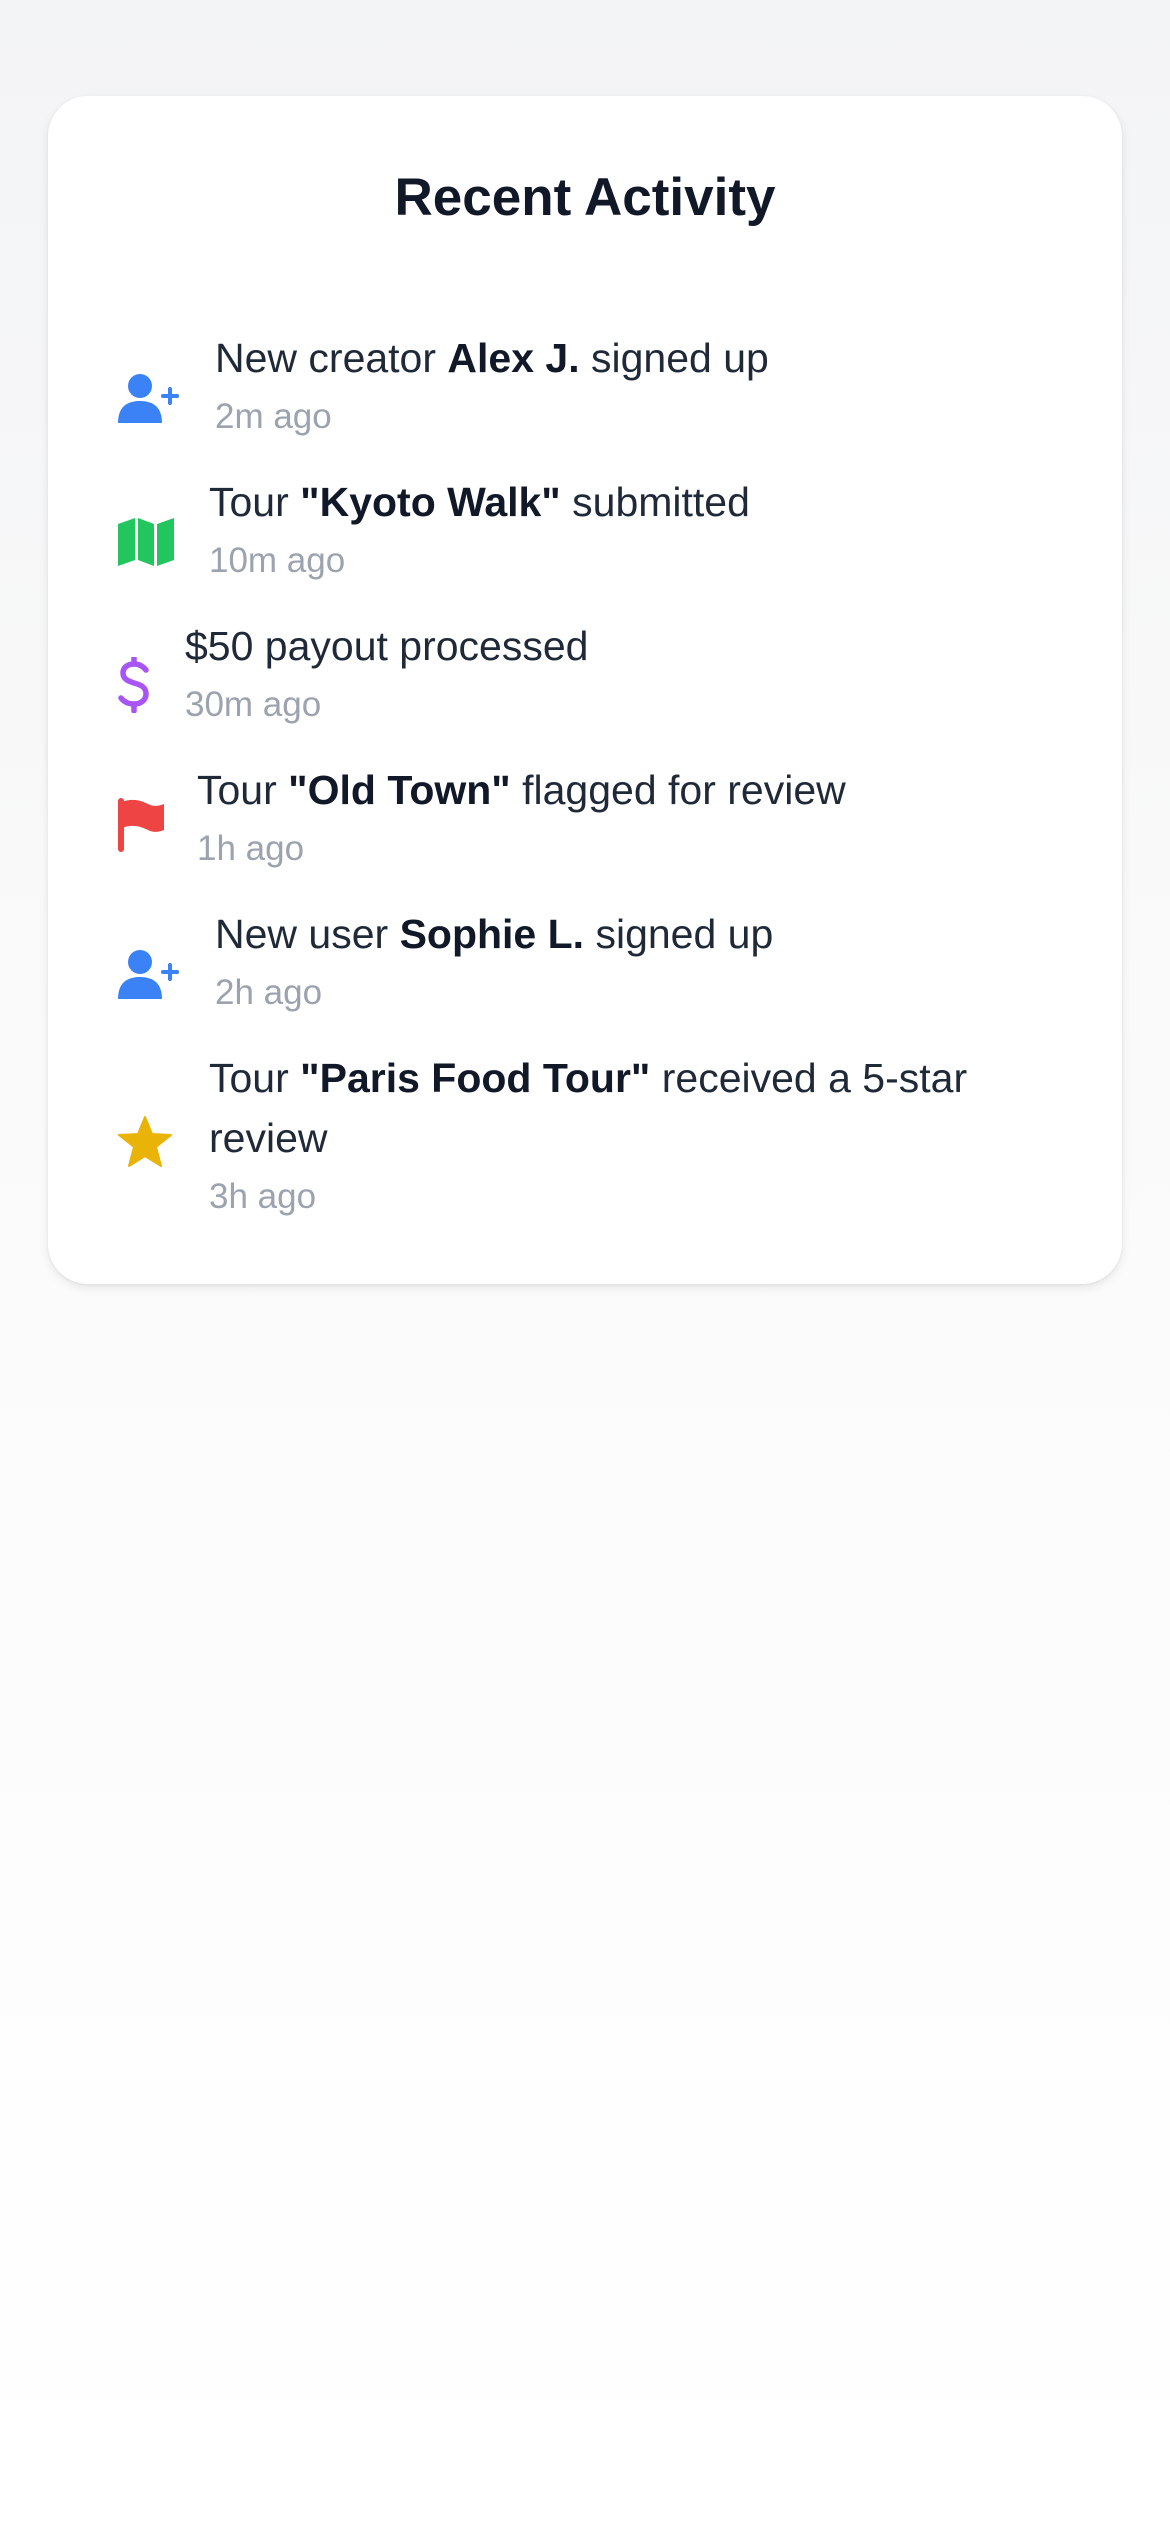 The height and width of the screenshot is (2532, 1170). What do you see at coordinates (521, 790) in the screenshot?
I see `activity-message: Tour "Old Town" flagged for review` at bounding box center [521, 790].